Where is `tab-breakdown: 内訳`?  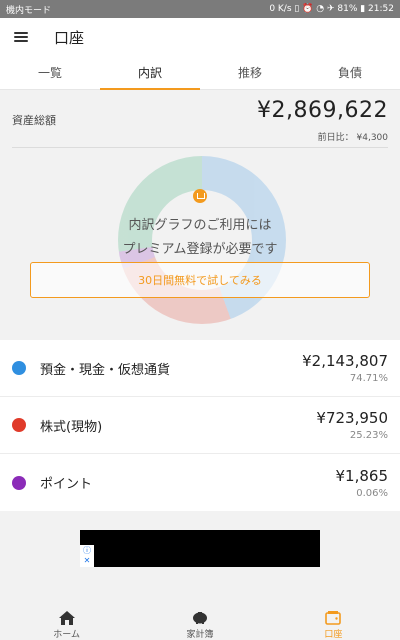 tab-breakdown: 内訳 is located at coordinates (150, 73).